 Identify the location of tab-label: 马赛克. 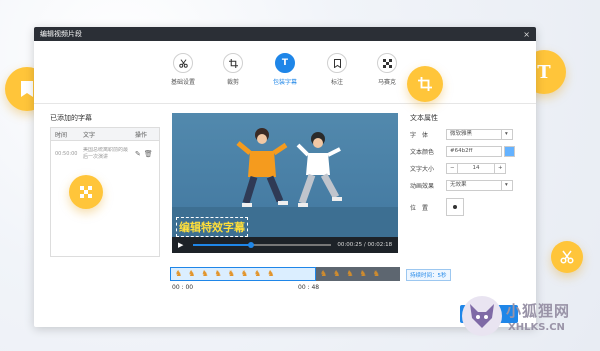
(386, 82).